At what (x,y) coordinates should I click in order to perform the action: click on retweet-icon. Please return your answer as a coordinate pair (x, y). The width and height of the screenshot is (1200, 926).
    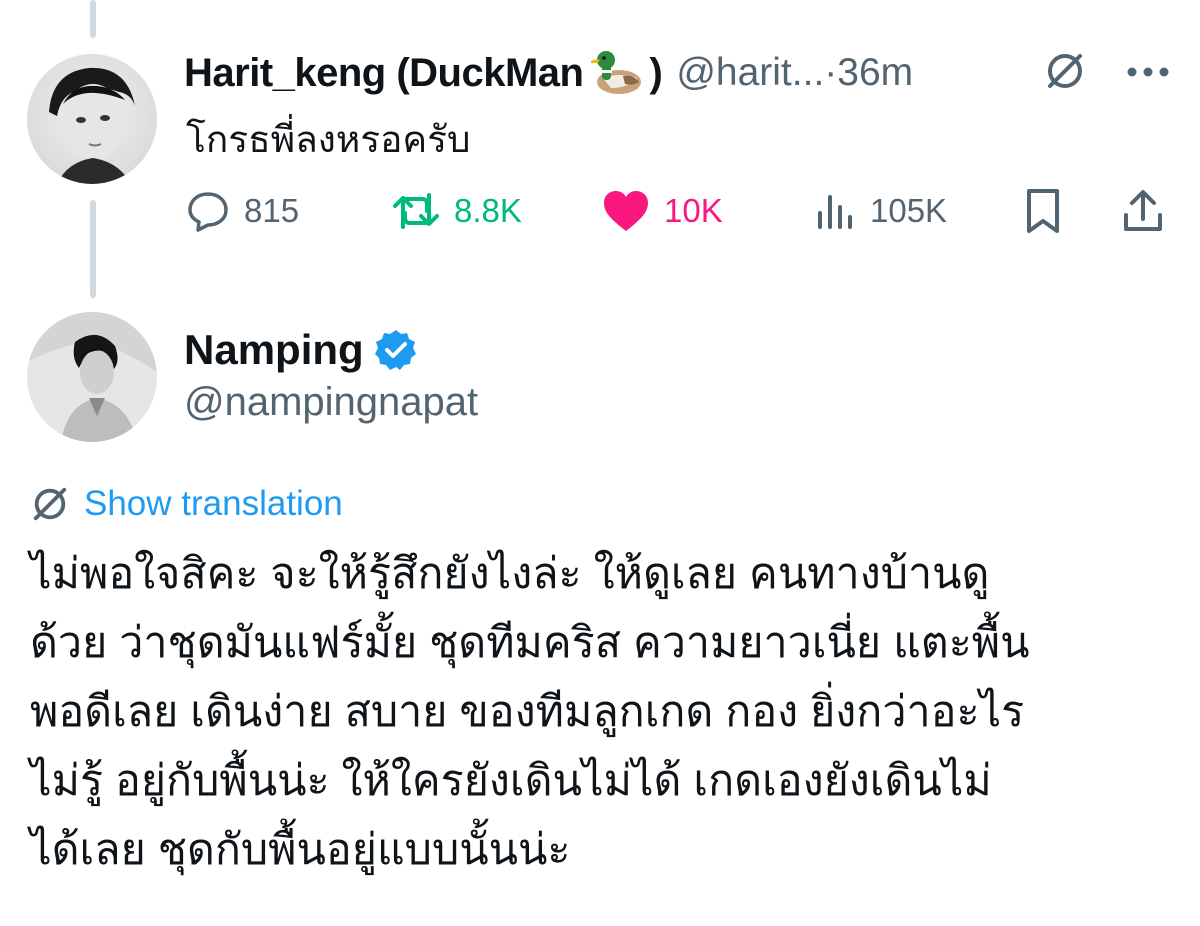
    Looking at the image, I should click on (416, 211).